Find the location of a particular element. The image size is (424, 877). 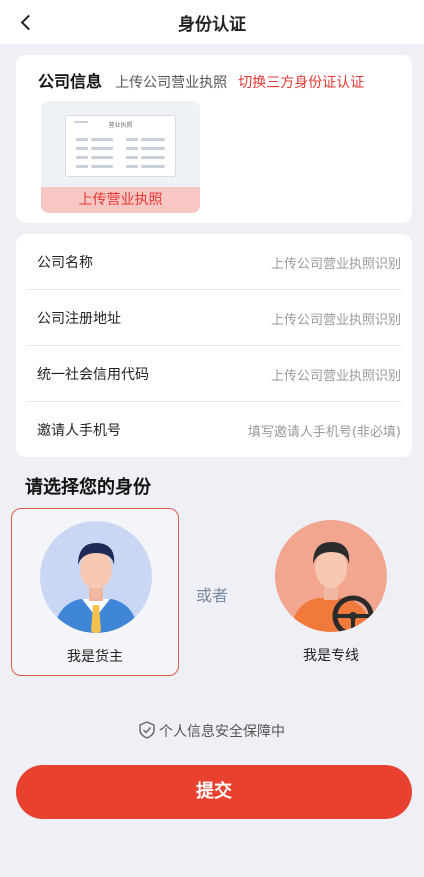

credit-code-label: 统一社会信用代码 is located at coordinates (93, 375).